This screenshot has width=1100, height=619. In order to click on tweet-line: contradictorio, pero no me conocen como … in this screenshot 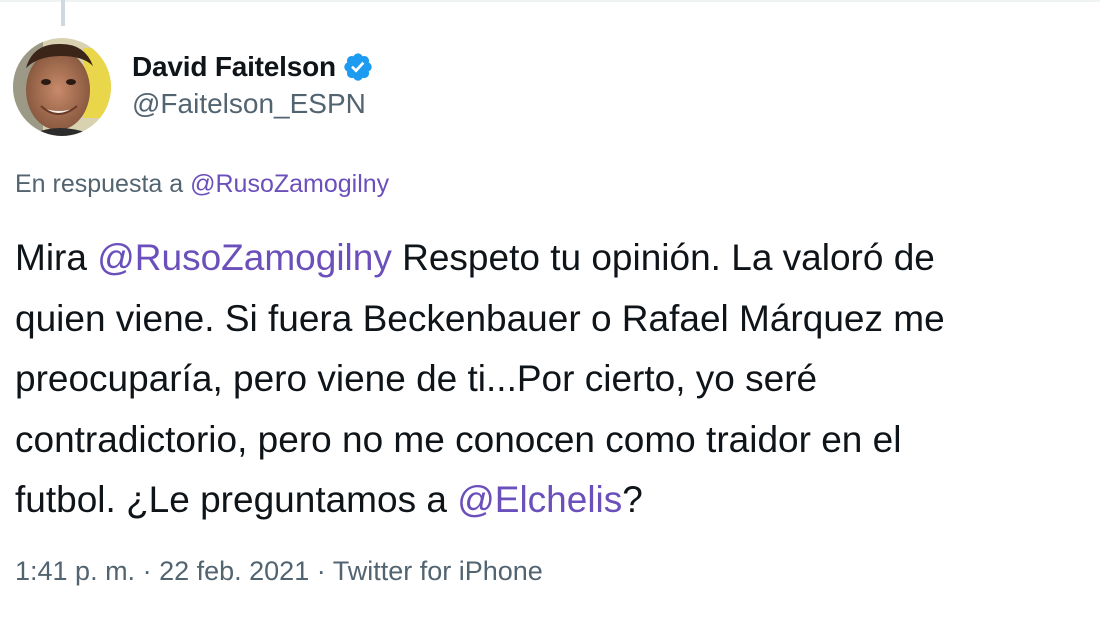, I will do `click(557, 440)`.